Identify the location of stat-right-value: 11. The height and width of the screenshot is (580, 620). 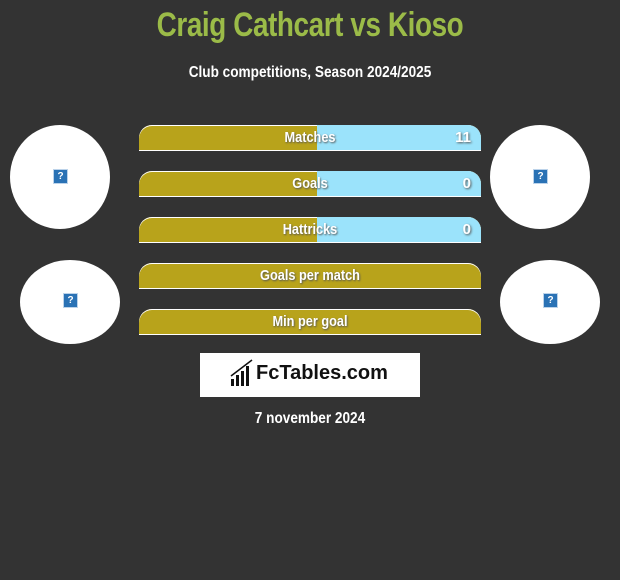
(463, 137).